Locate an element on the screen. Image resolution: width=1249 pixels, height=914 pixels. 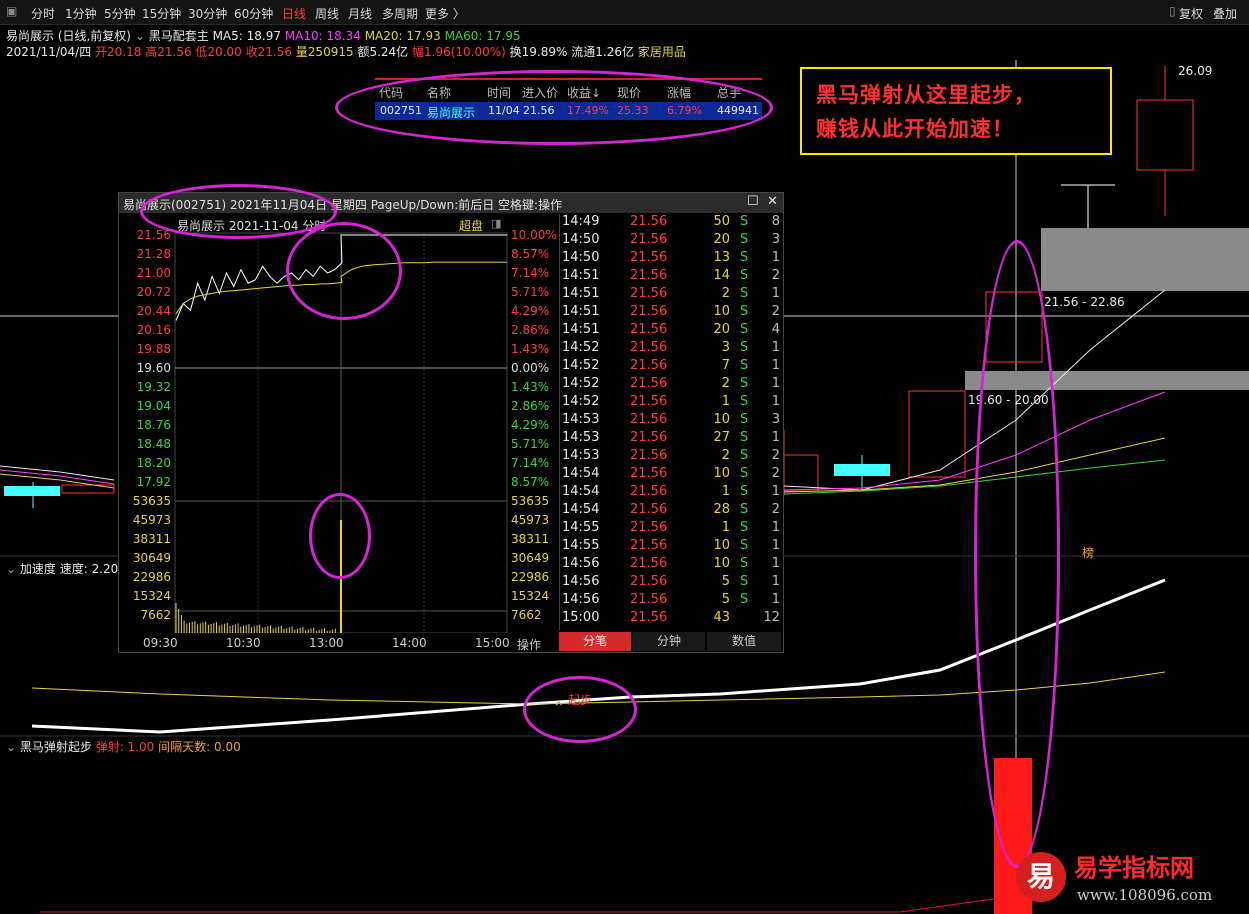
table-row: 14:51 21.56 20 S 4 is located at coordinates (671, 331).